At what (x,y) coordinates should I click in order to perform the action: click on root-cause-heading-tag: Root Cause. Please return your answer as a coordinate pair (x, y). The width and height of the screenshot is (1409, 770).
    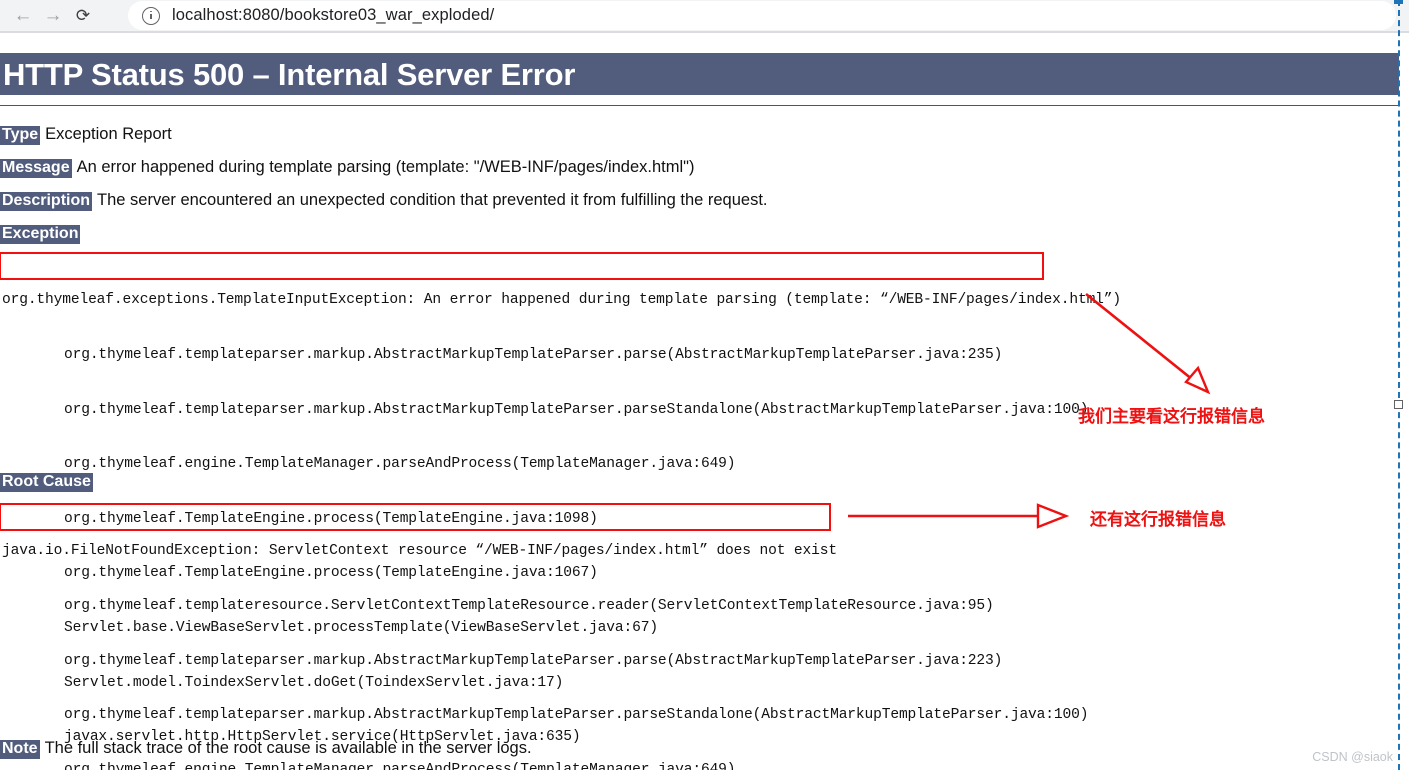
    Looking at the image, I should click on (46, 482).